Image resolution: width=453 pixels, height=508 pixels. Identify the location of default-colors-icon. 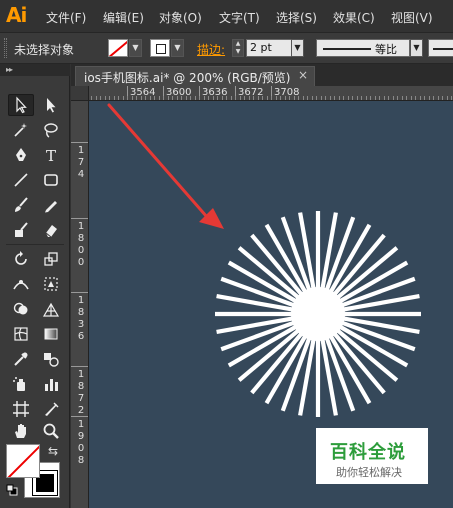
(12, 490).